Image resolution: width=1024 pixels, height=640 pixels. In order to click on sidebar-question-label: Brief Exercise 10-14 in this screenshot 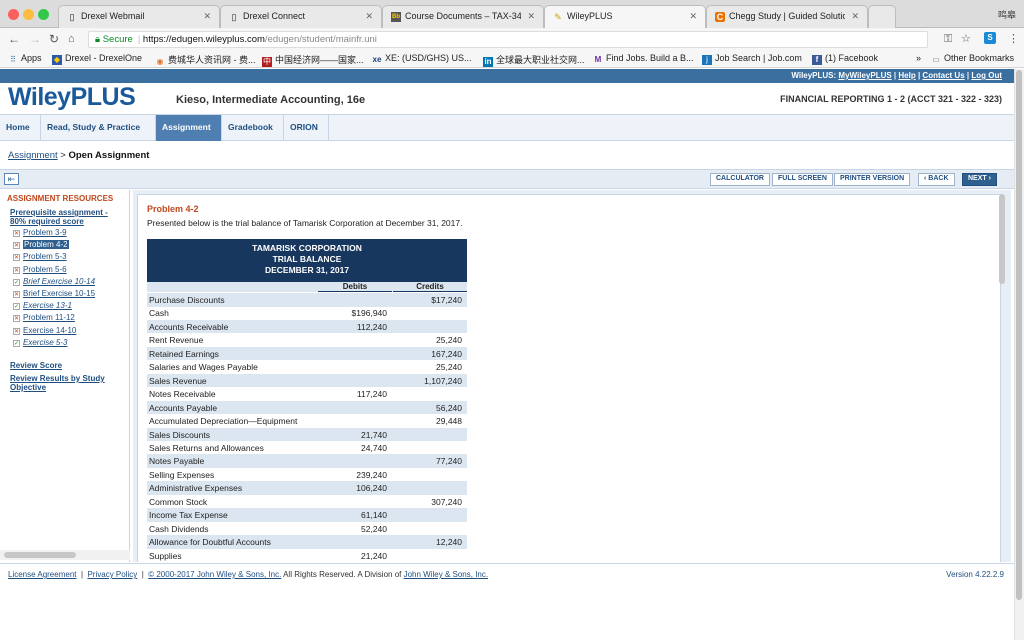, I will do `click(59, 281)`.